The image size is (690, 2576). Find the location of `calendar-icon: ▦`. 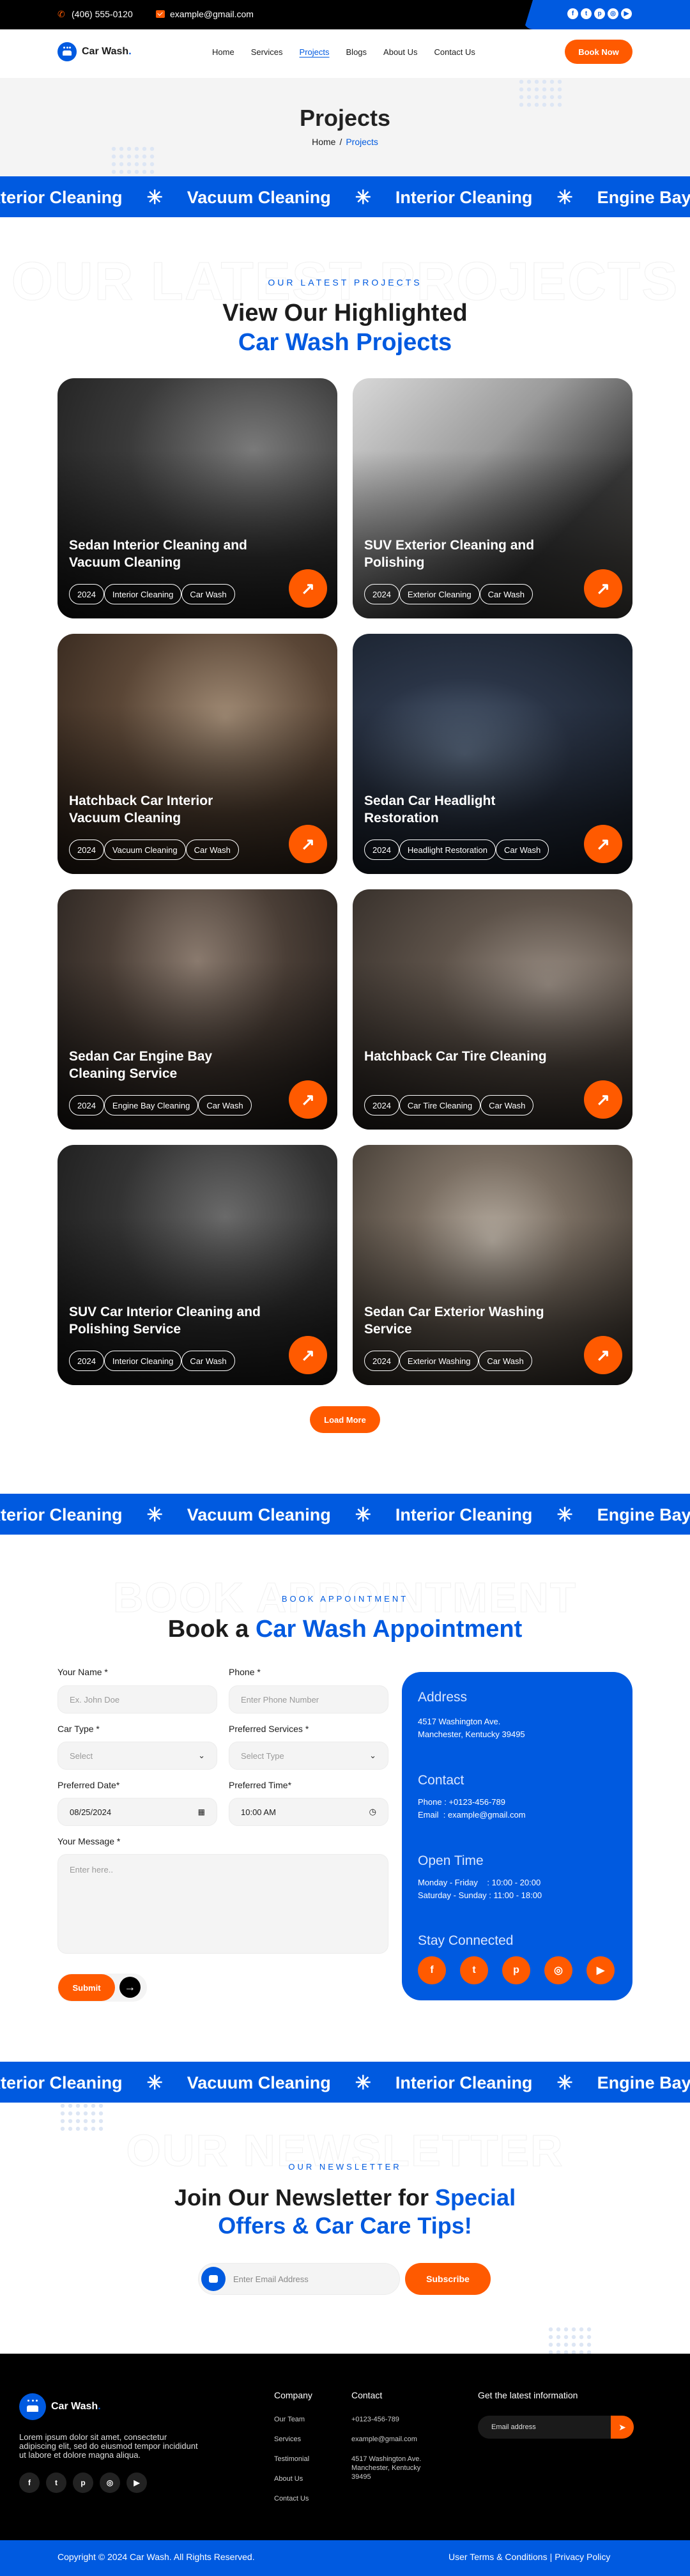

calendar-icon: ▦ is located at coordinates (201, 1811).